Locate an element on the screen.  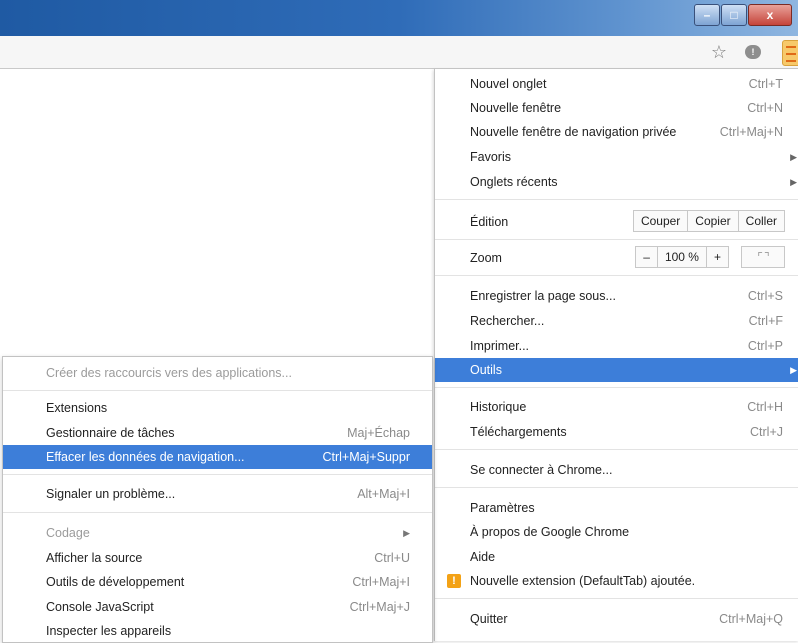
submenu-item-shortcut: Maj+Échap is located at coordinates (378, 433).